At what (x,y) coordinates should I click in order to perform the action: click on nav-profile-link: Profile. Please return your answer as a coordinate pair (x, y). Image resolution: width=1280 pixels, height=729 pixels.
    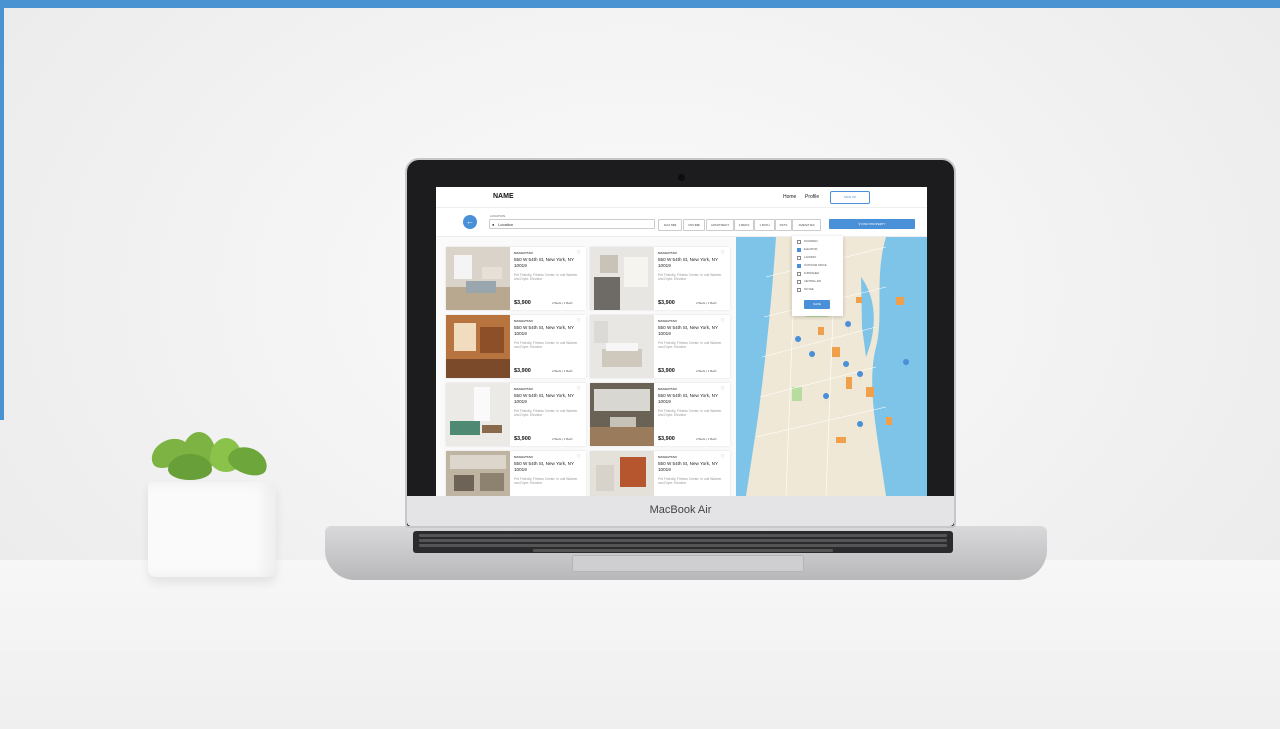
    Looking at the image, I should click on (812, 197).